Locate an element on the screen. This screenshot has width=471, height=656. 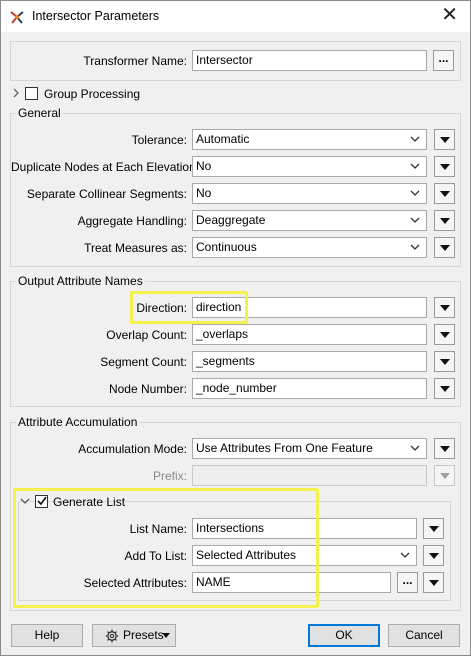
tolerance-label: Tolerance: is located at coordinates (159, 140).